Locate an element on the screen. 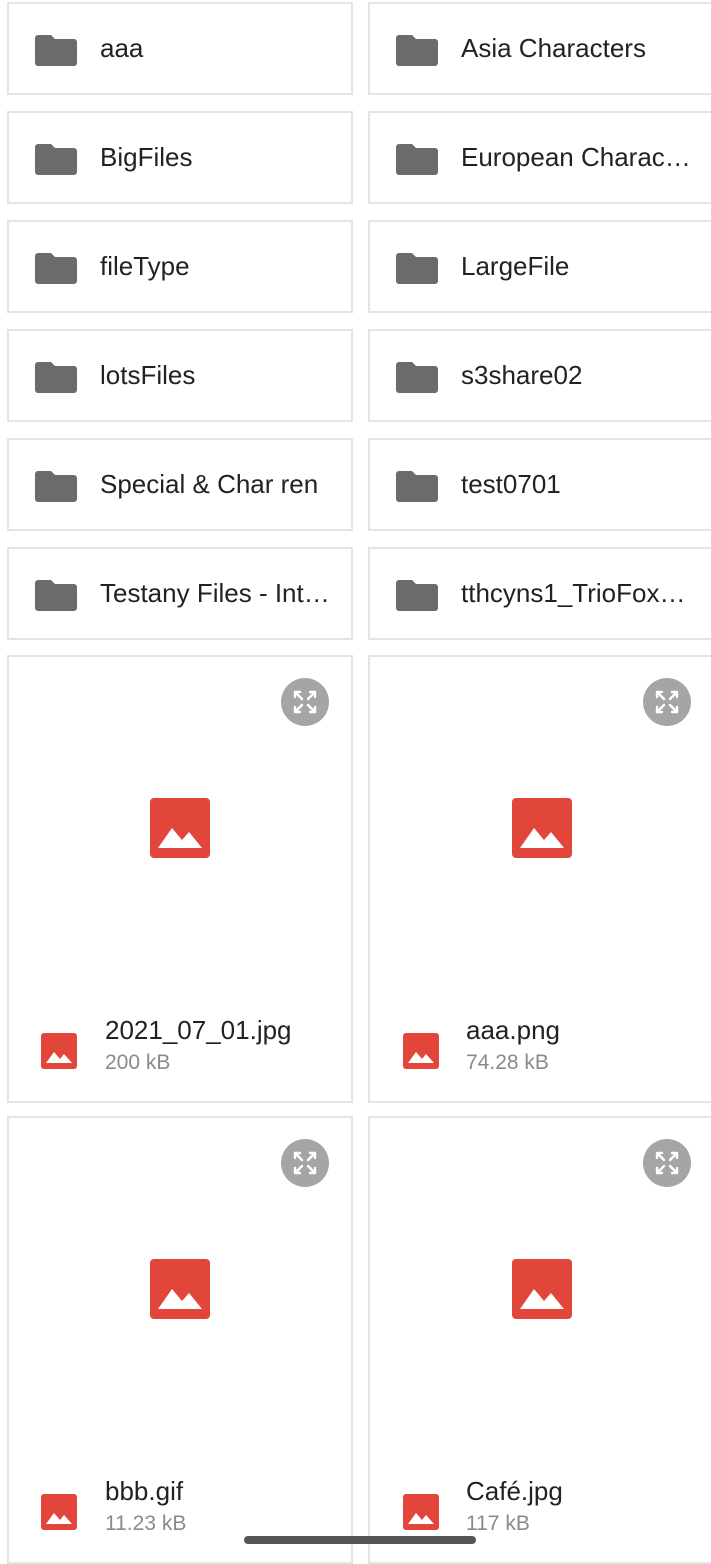  folder-card: BigFiles is located at coordinates (180, 157).